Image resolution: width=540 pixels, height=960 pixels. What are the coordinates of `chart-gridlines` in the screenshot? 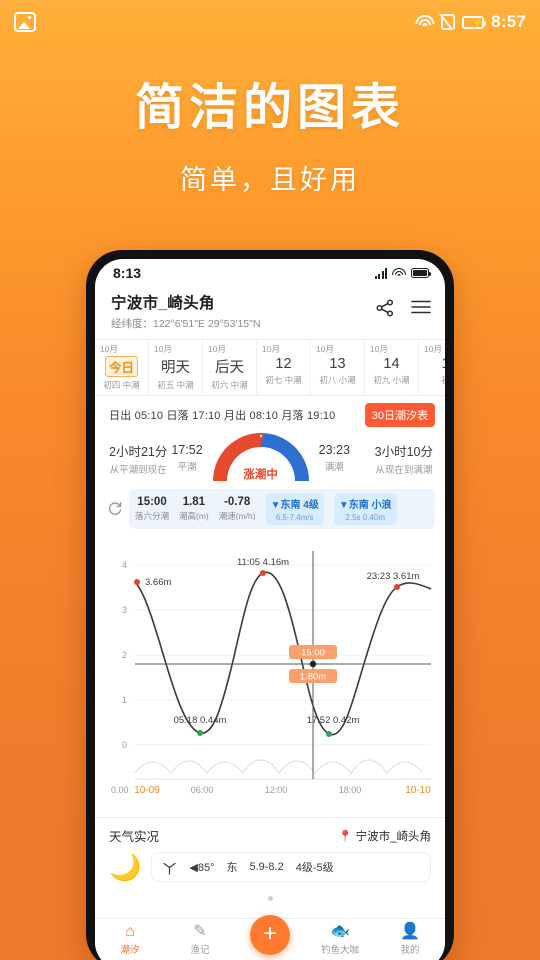 It's located at (283, 672).